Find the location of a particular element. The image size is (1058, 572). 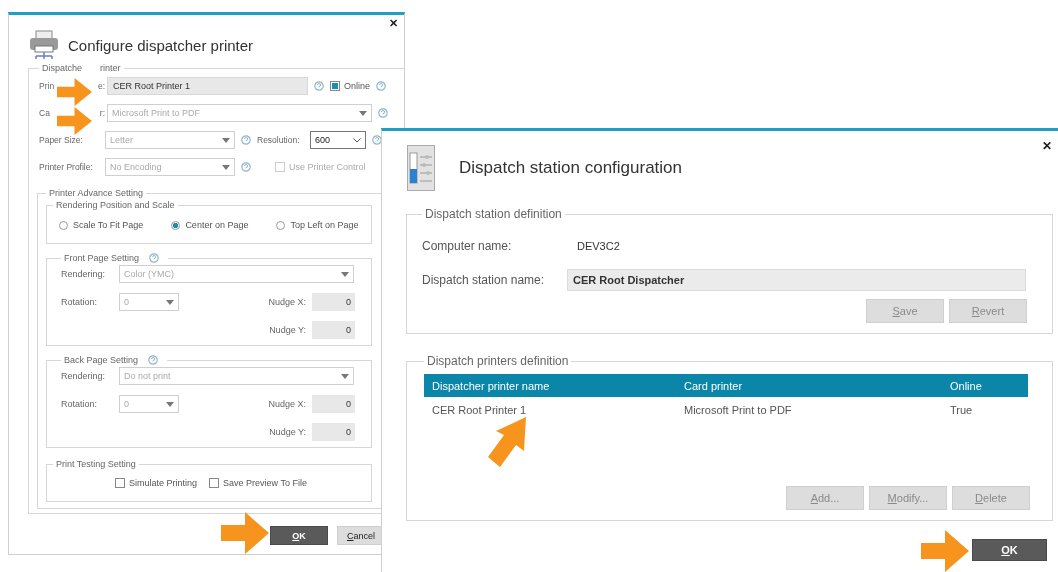

online-checkbox: Online is located at coordinates (350, 86).